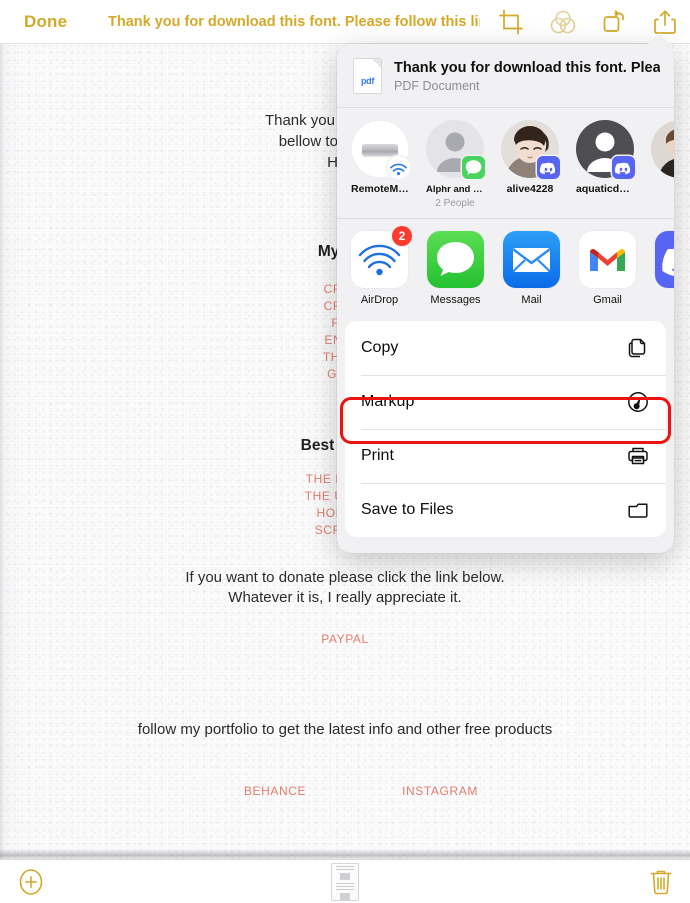 The image size is (690, 903). I want to click on rotate-icon, so click(614, 22).